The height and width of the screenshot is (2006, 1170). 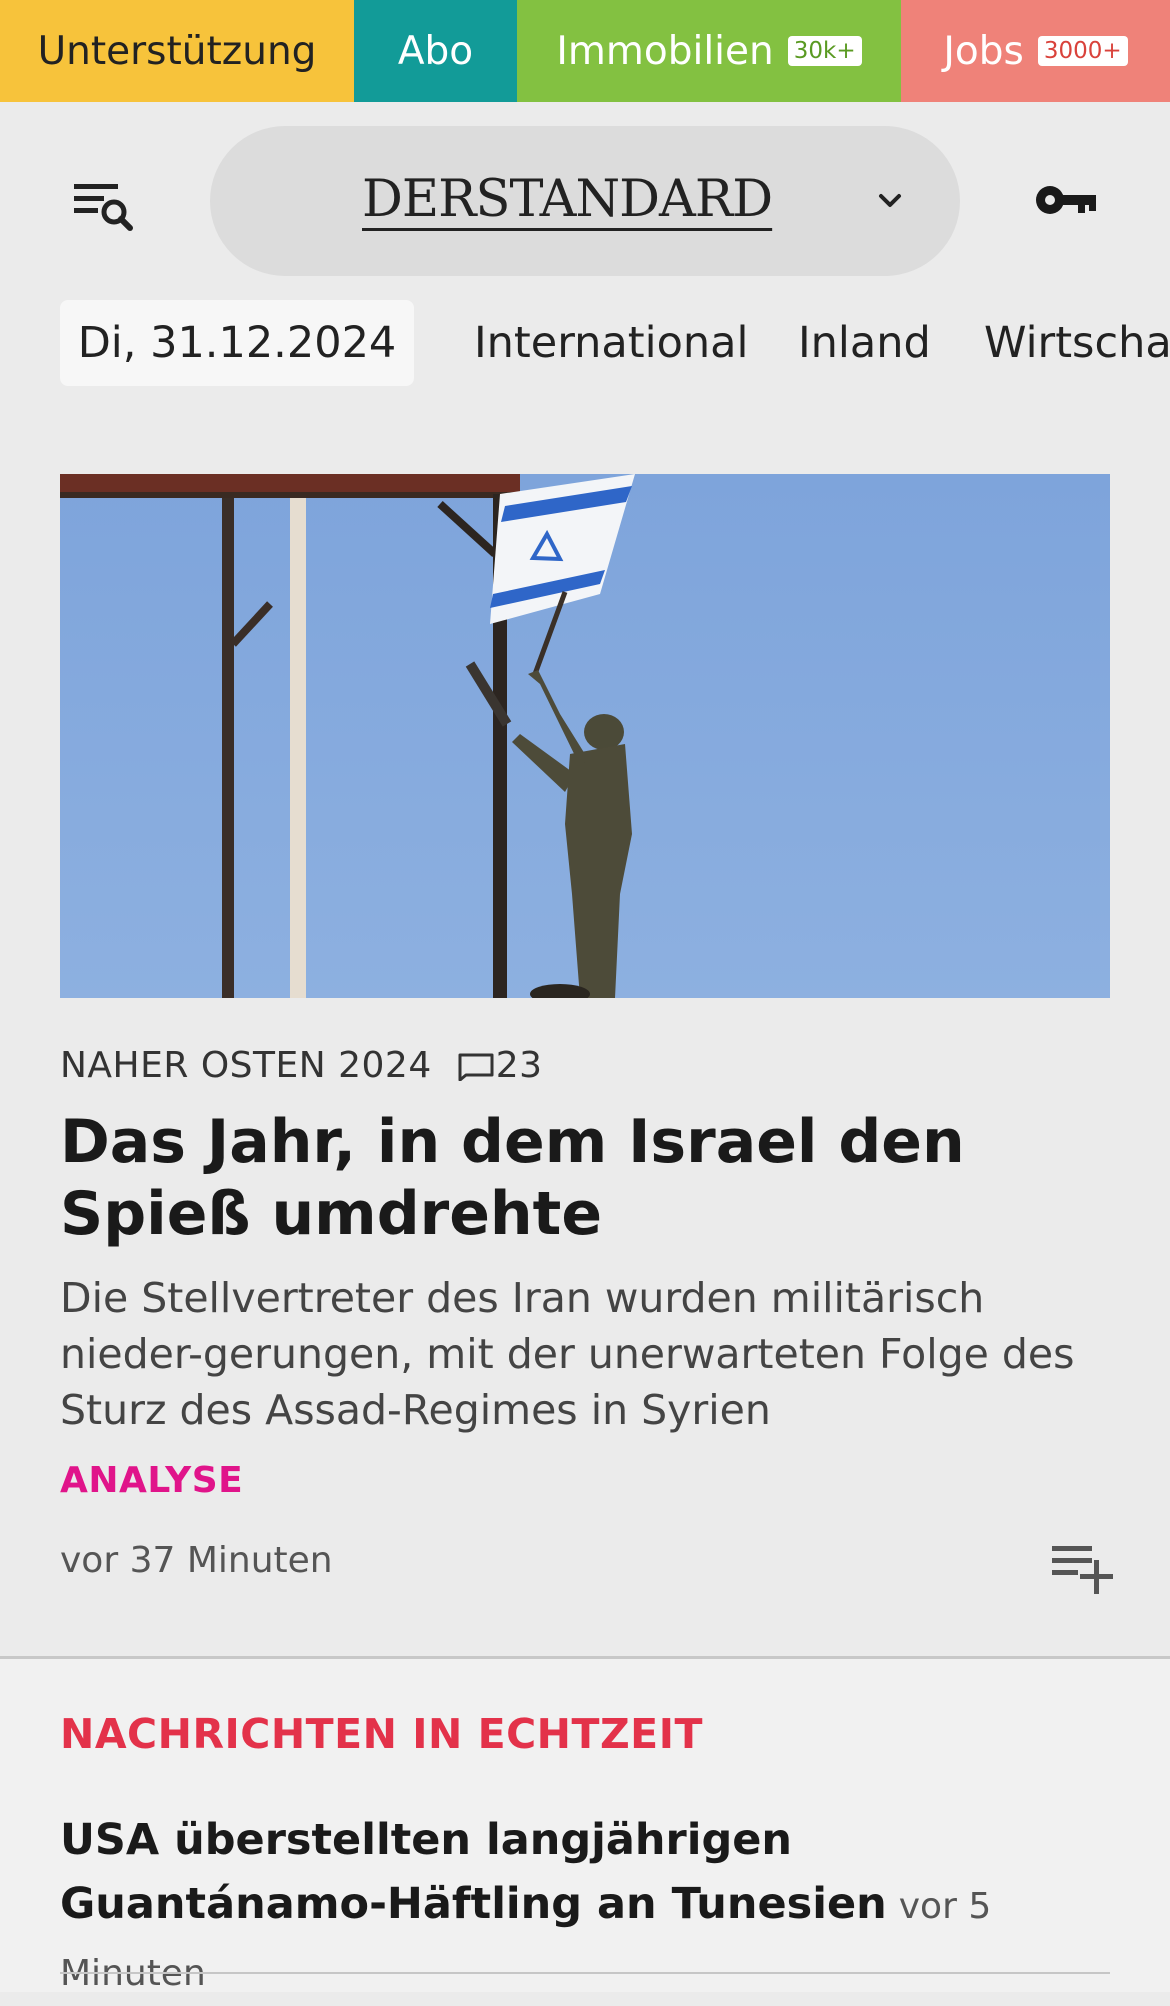 What do you see at coordinates (585, 1973) in the screenshot?
I see `list-divider` at bounding box center [585, 1973].